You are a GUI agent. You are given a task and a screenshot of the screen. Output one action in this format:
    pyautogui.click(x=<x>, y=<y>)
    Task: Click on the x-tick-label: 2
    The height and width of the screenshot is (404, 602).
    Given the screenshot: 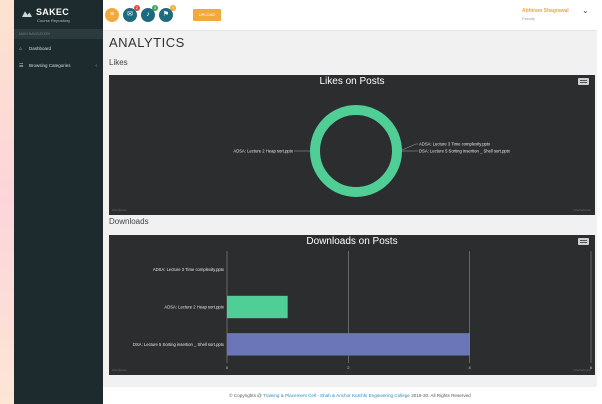 What is the action you would take?
    pyautogui.click(x=348, y=367)
    